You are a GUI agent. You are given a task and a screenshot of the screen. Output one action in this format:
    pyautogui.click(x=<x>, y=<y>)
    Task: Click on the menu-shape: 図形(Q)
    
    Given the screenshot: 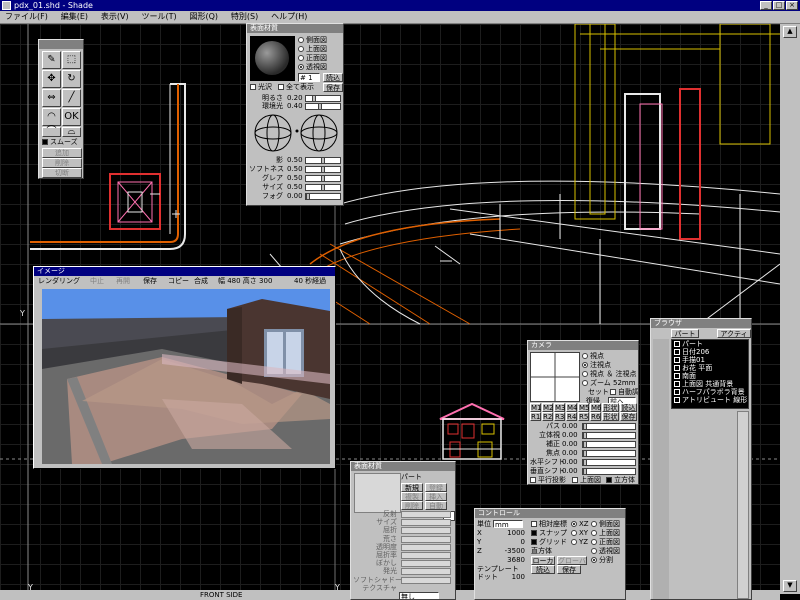 What is the action you would take?
    pyautogui.click(x=204, y=17)
    